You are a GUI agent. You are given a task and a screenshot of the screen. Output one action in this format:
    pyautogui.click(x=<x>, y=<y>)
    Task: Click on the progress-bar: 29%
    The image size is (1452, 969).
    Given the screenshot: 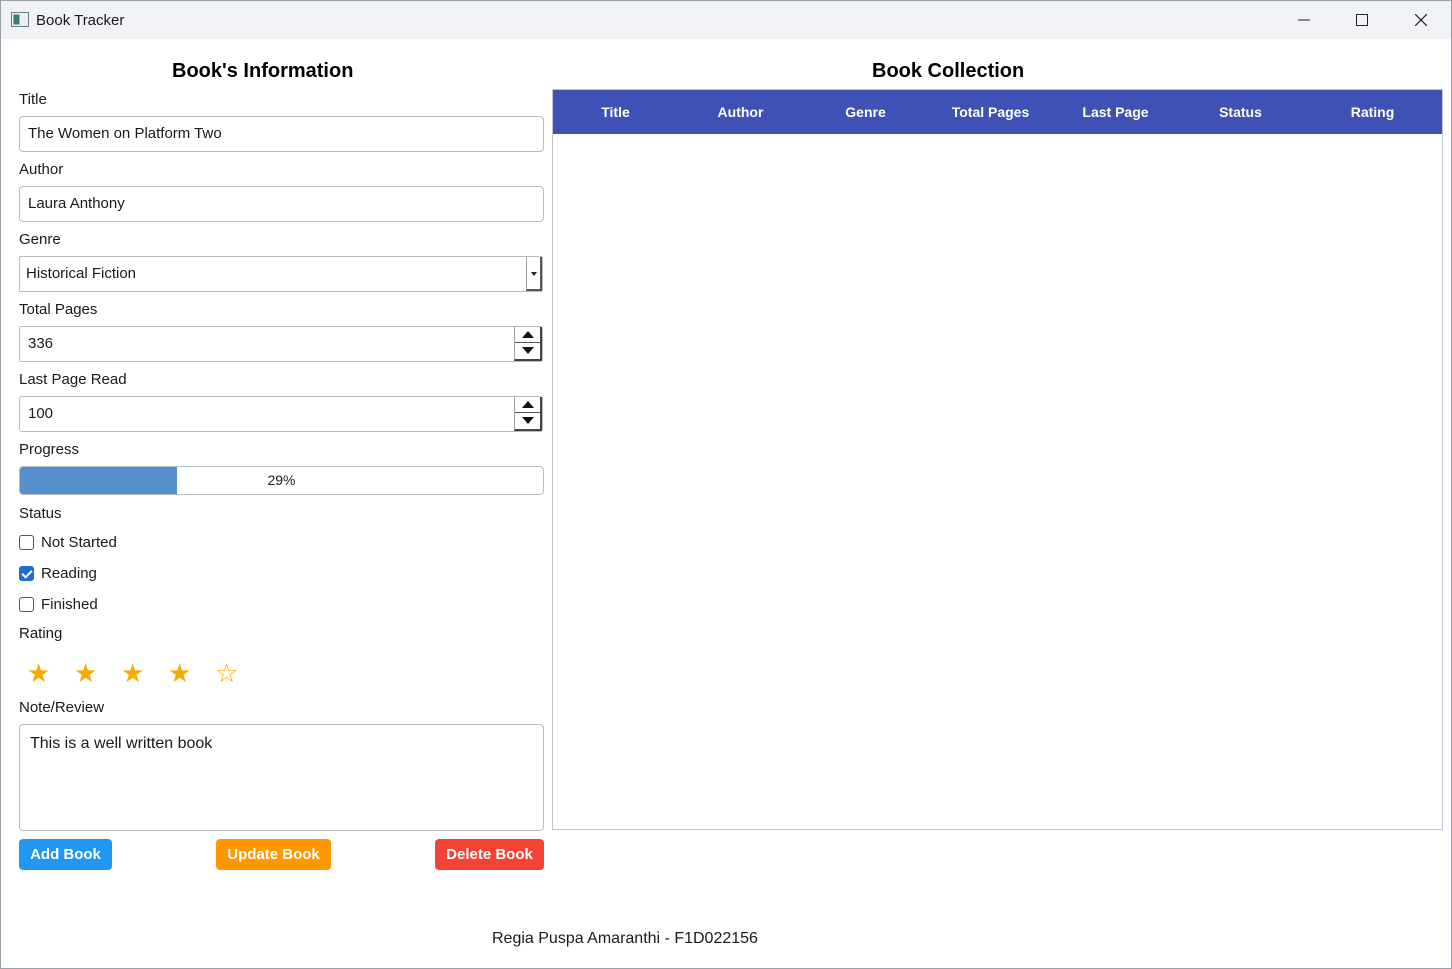 What is the action you would take?
    pyautogui.click(x=281, y=480)
    